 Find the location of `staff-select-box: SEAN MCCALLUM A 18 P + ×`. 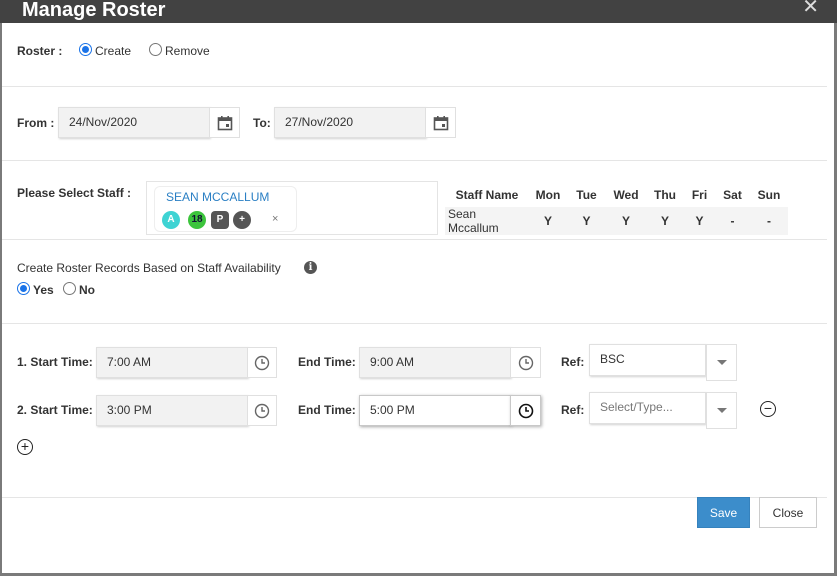

staff-select-box: SEAN MCCALLUM A 18 P + × is located at coordinates (292, 208).